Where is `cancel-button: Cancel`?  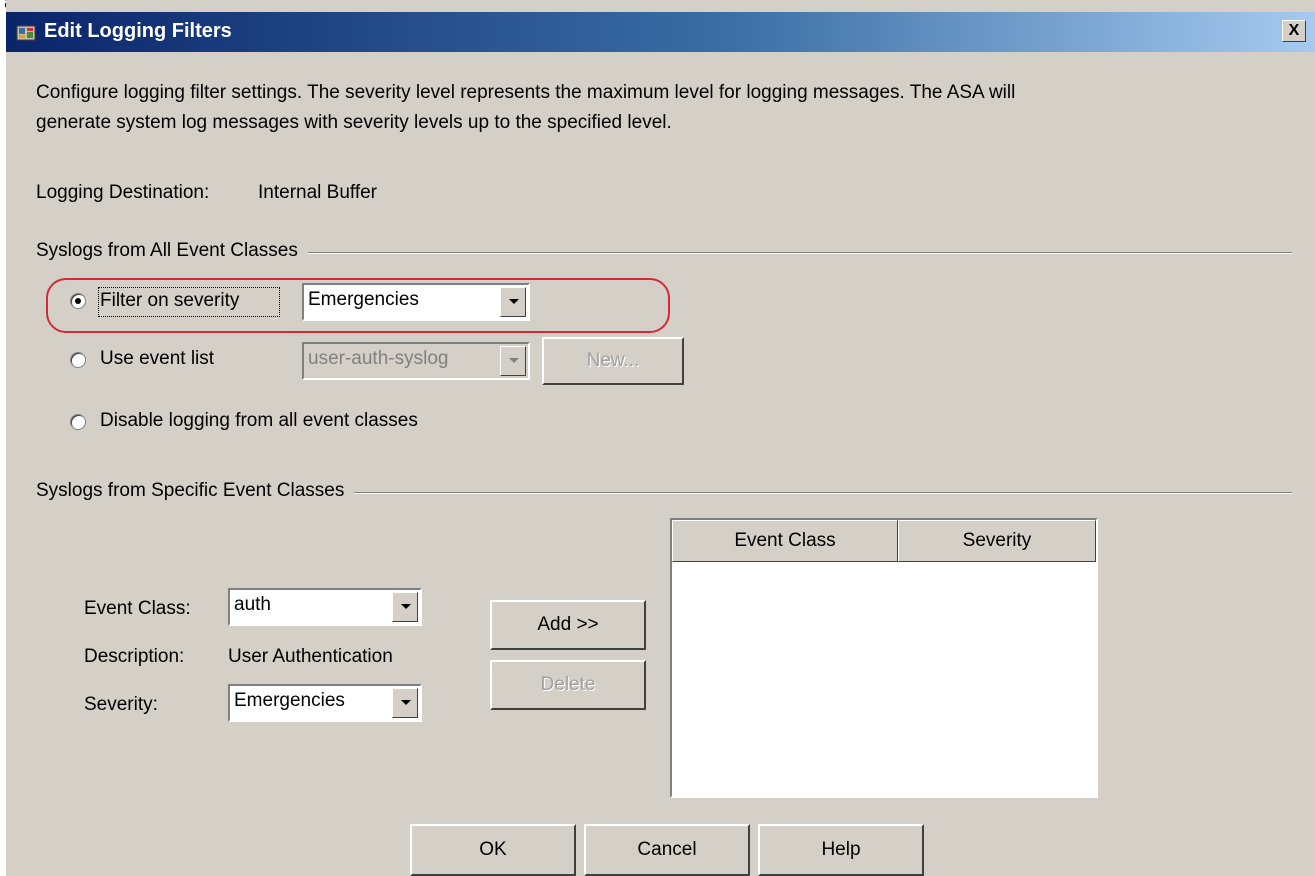
cancel-button: Cancel is located at coordinates (667, 850).